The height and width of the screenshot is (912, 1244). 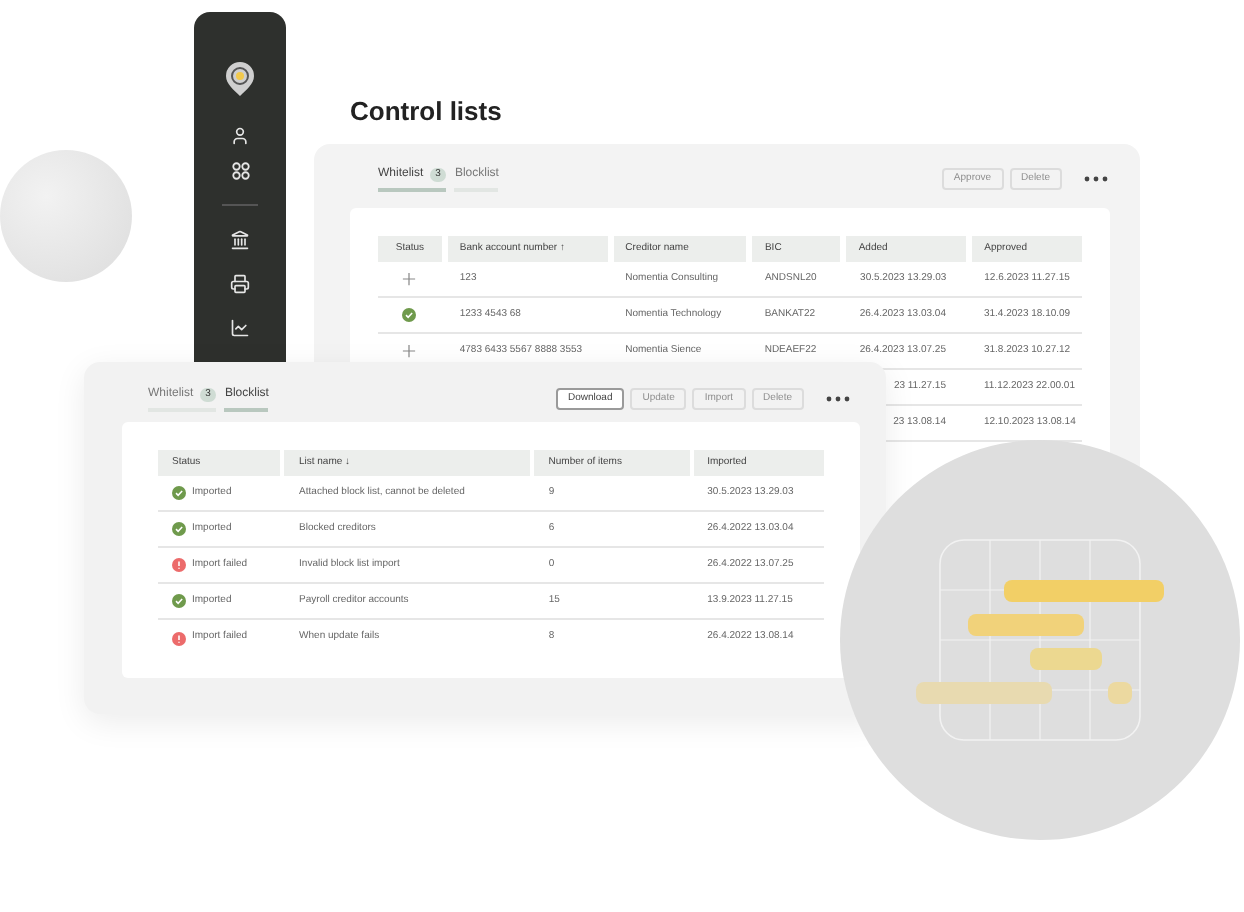 I want to click on chart-icon, so click(x=240, y=328).